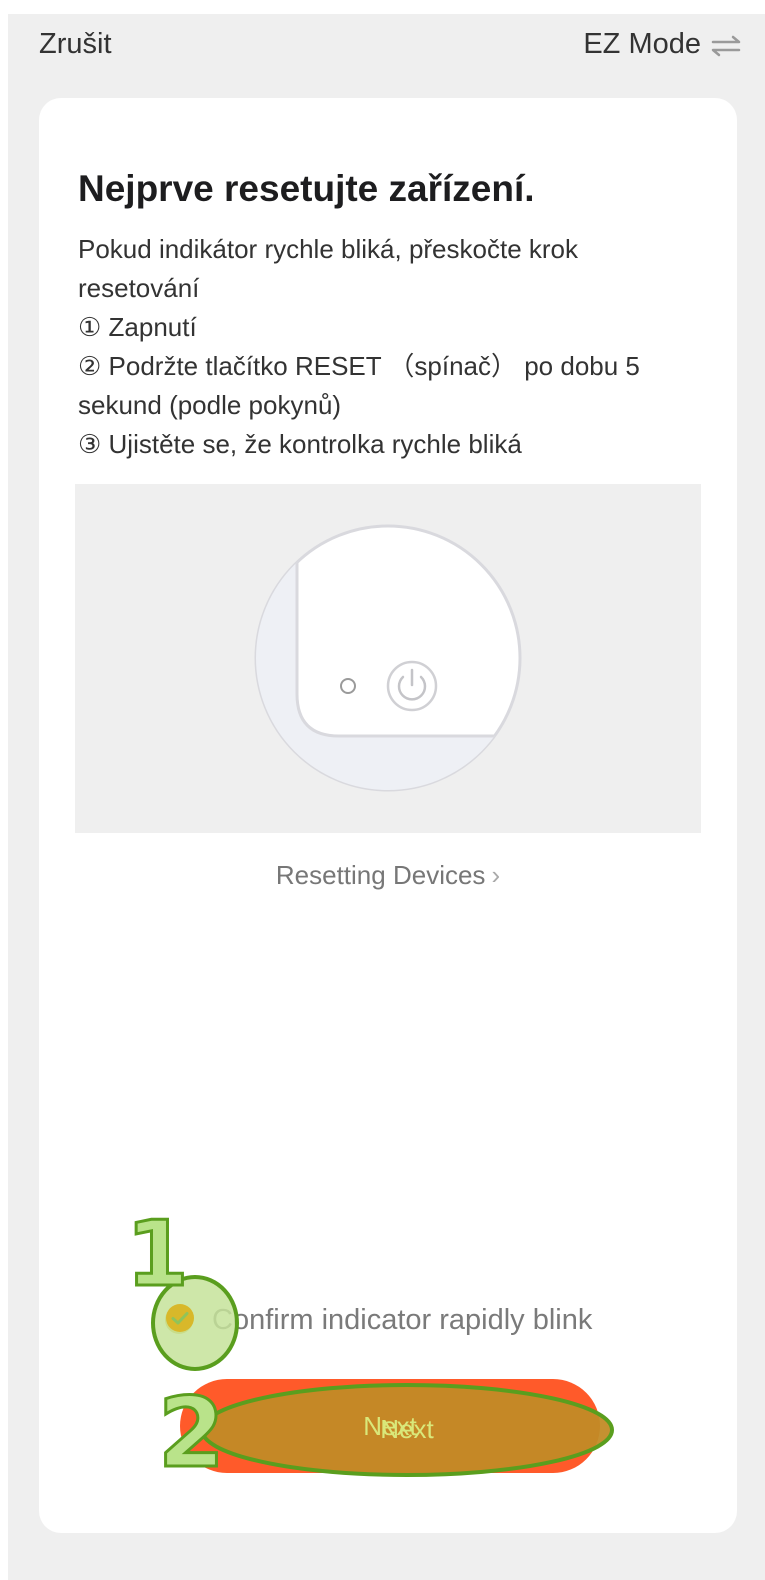  I want to click on resetting-devices-link: Resetting Devices ›, so click(388, 875).